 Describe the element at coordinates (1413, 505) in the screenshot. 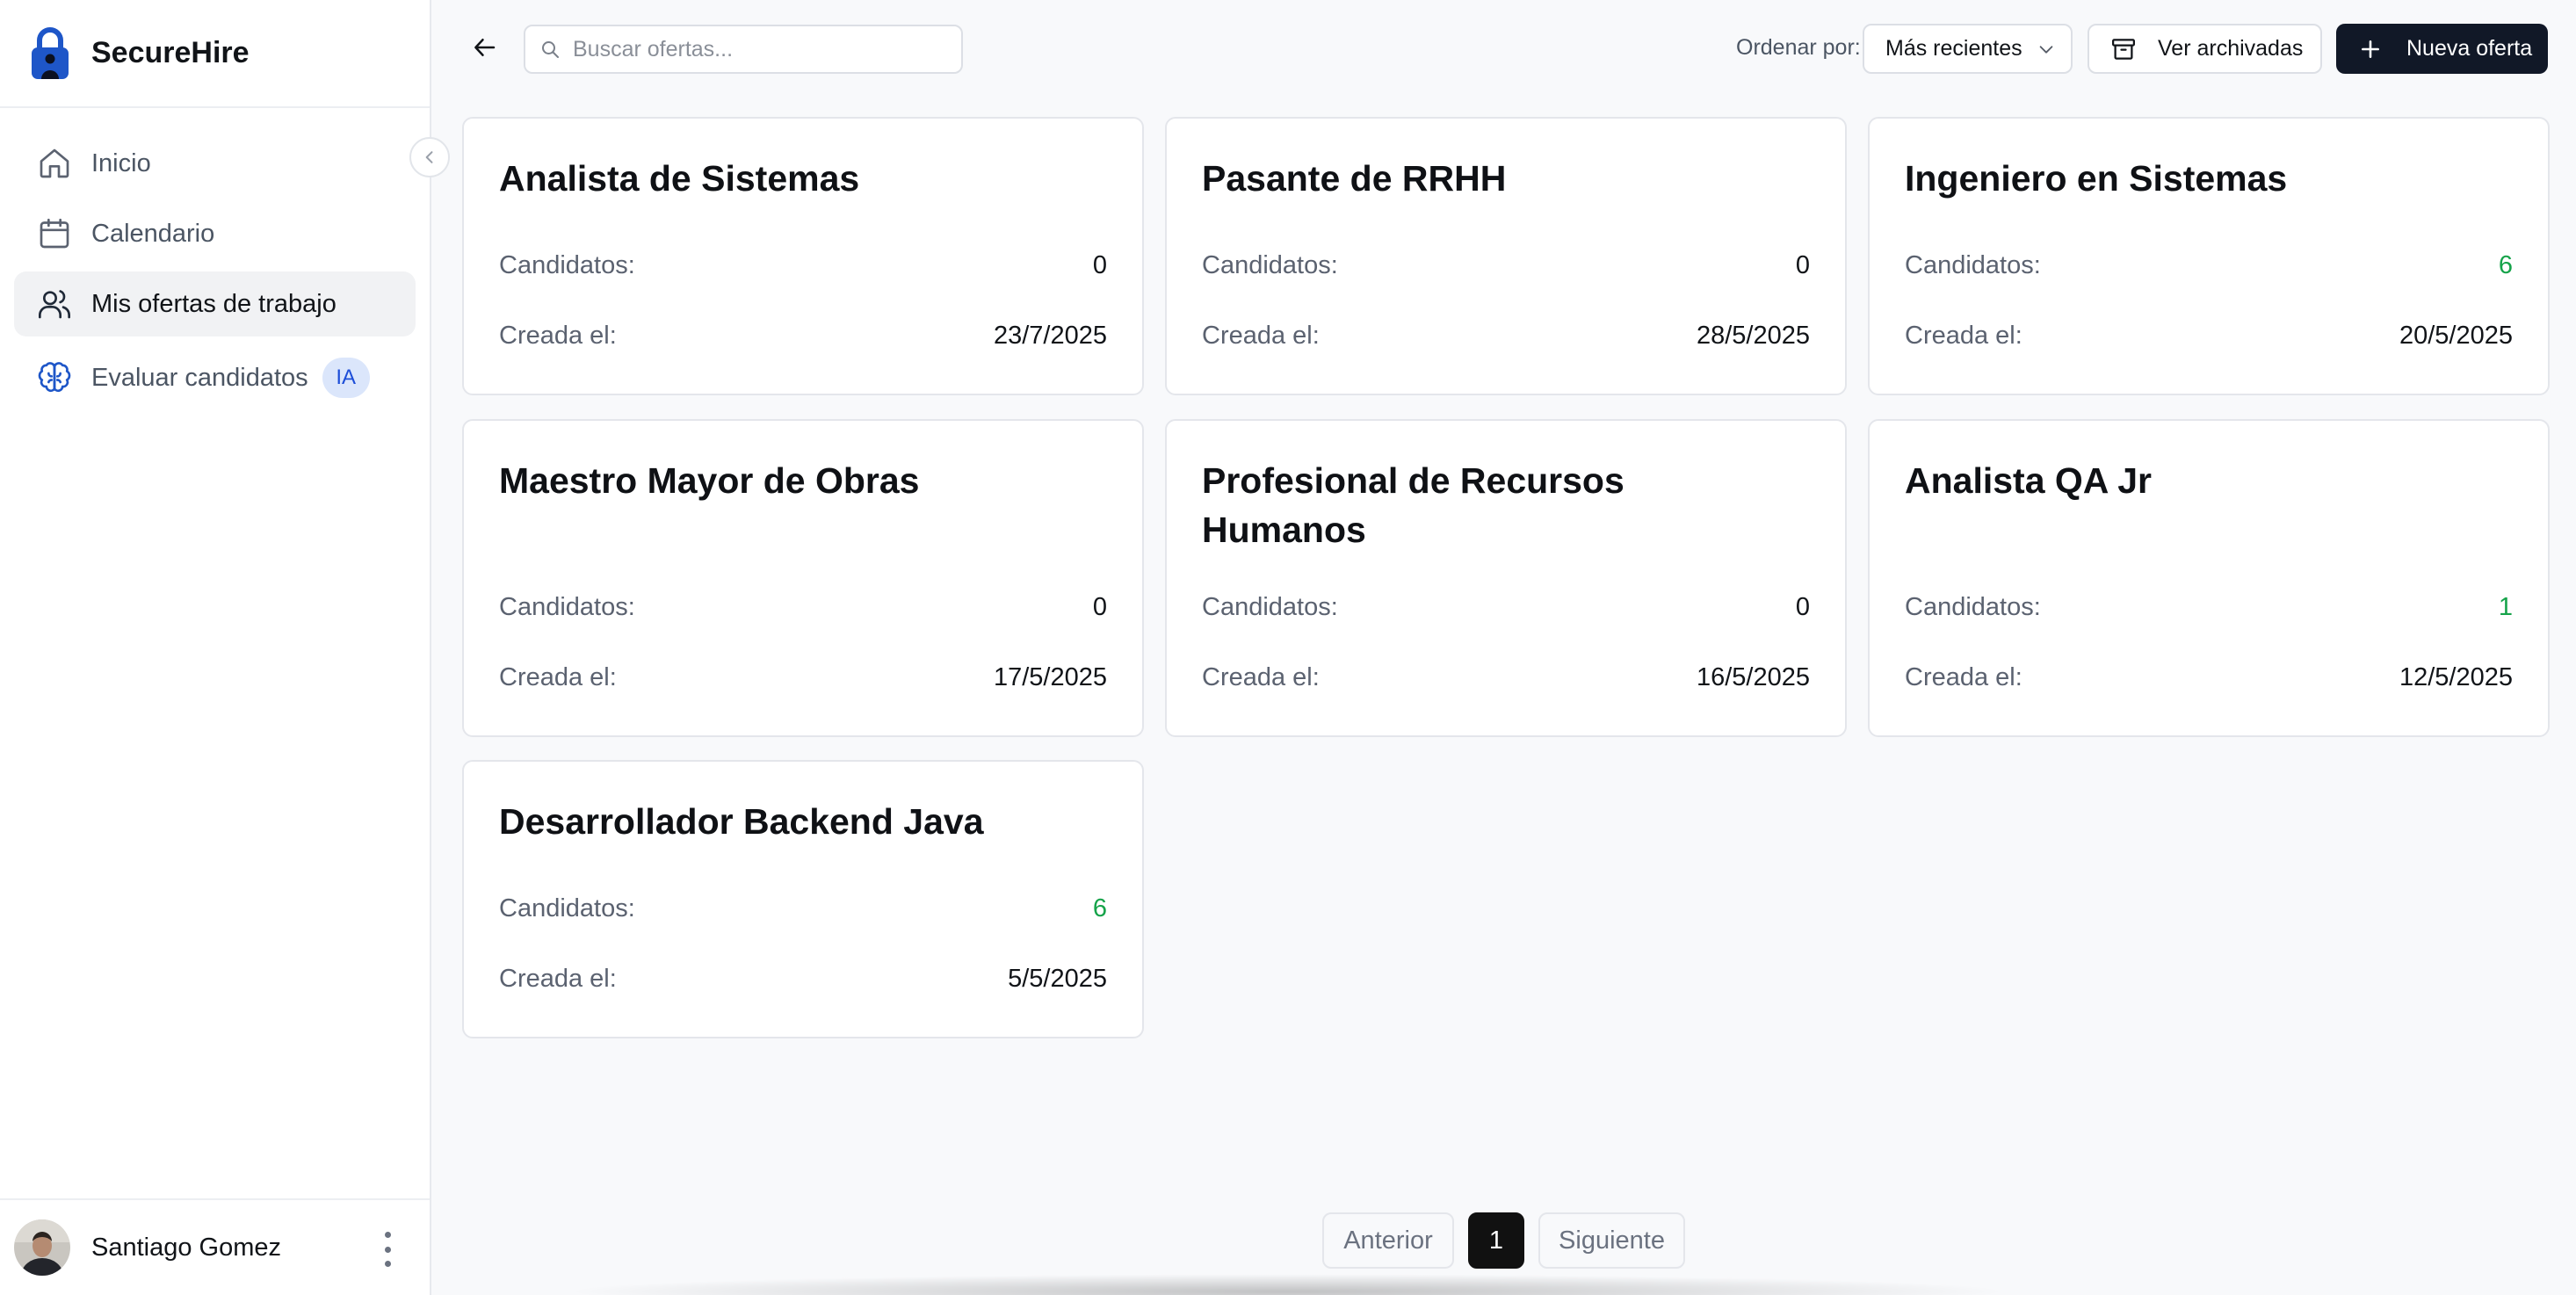

I see `job-title: Profesional de Recursos Humanos` at that location.